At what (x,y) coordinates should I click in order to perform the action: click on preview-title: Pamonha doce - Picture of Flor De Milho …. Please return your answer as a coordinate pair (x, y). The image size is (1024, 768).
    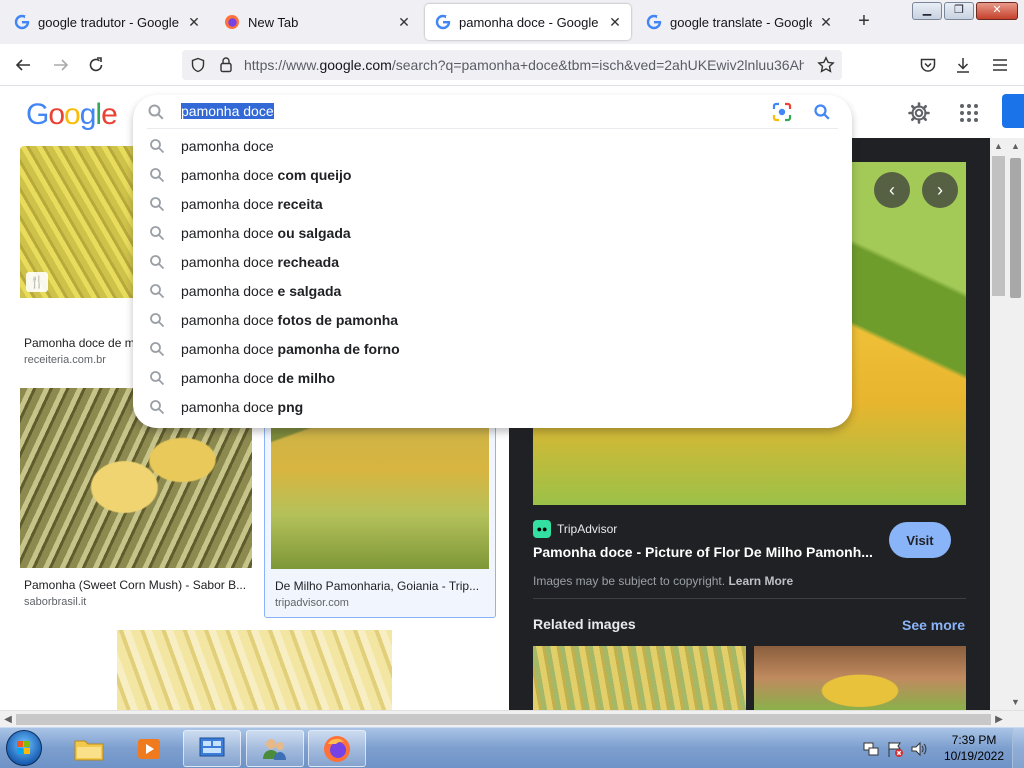
    Looking at the image, I should click on (703, 552).